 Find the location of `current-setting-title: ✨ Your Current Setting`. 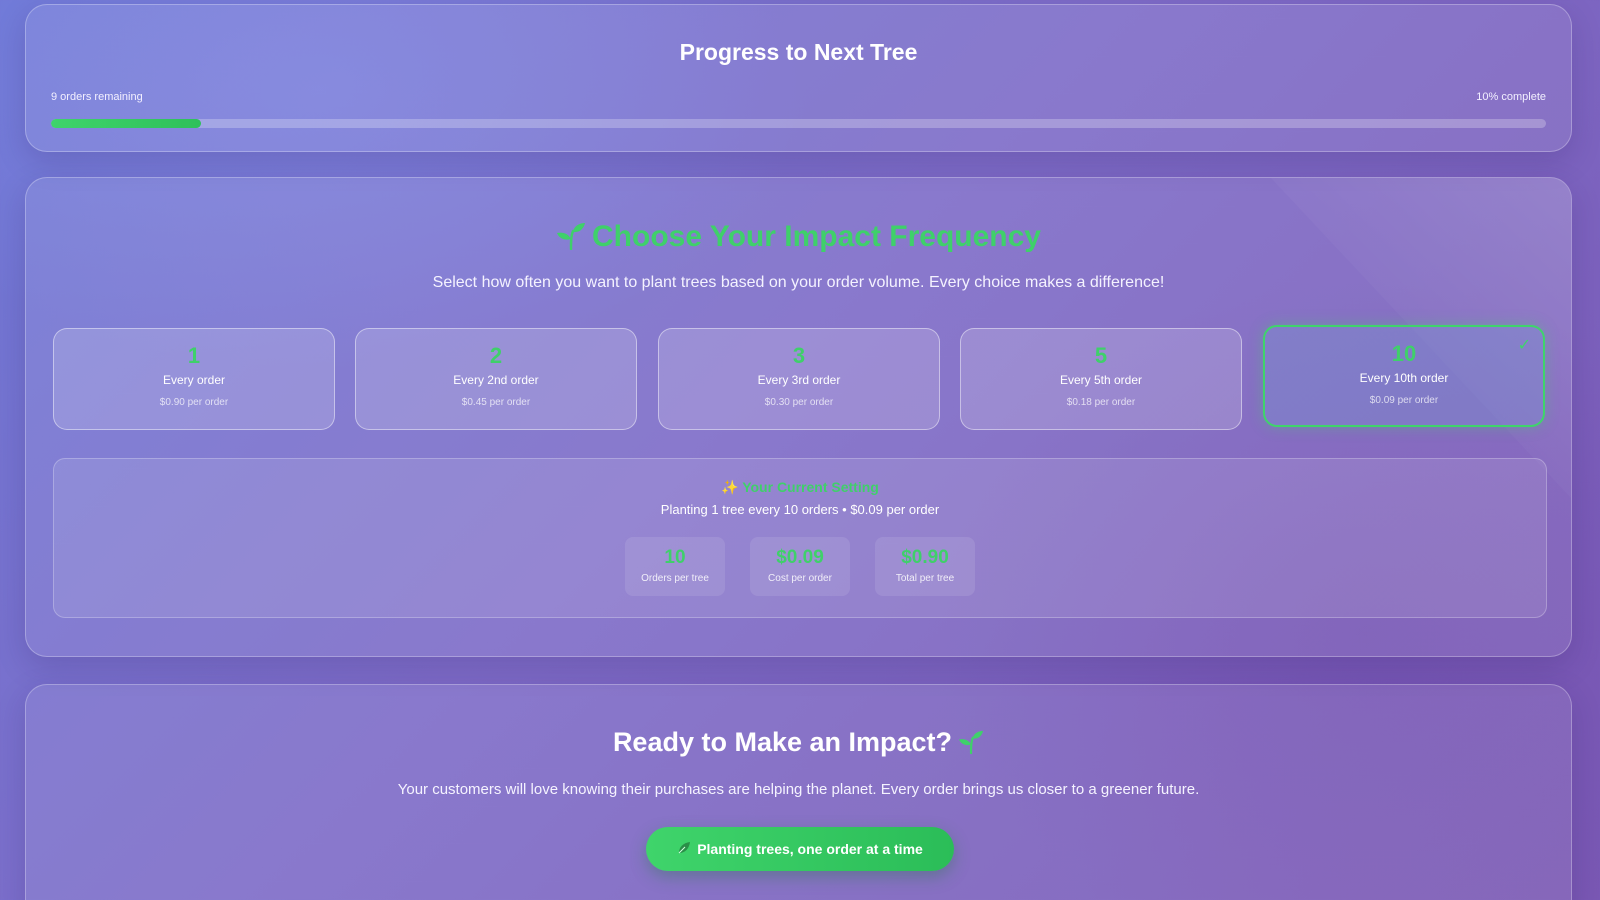

current-setting-title: ✨ Your Current Setting is located at coordinates (800, 487).